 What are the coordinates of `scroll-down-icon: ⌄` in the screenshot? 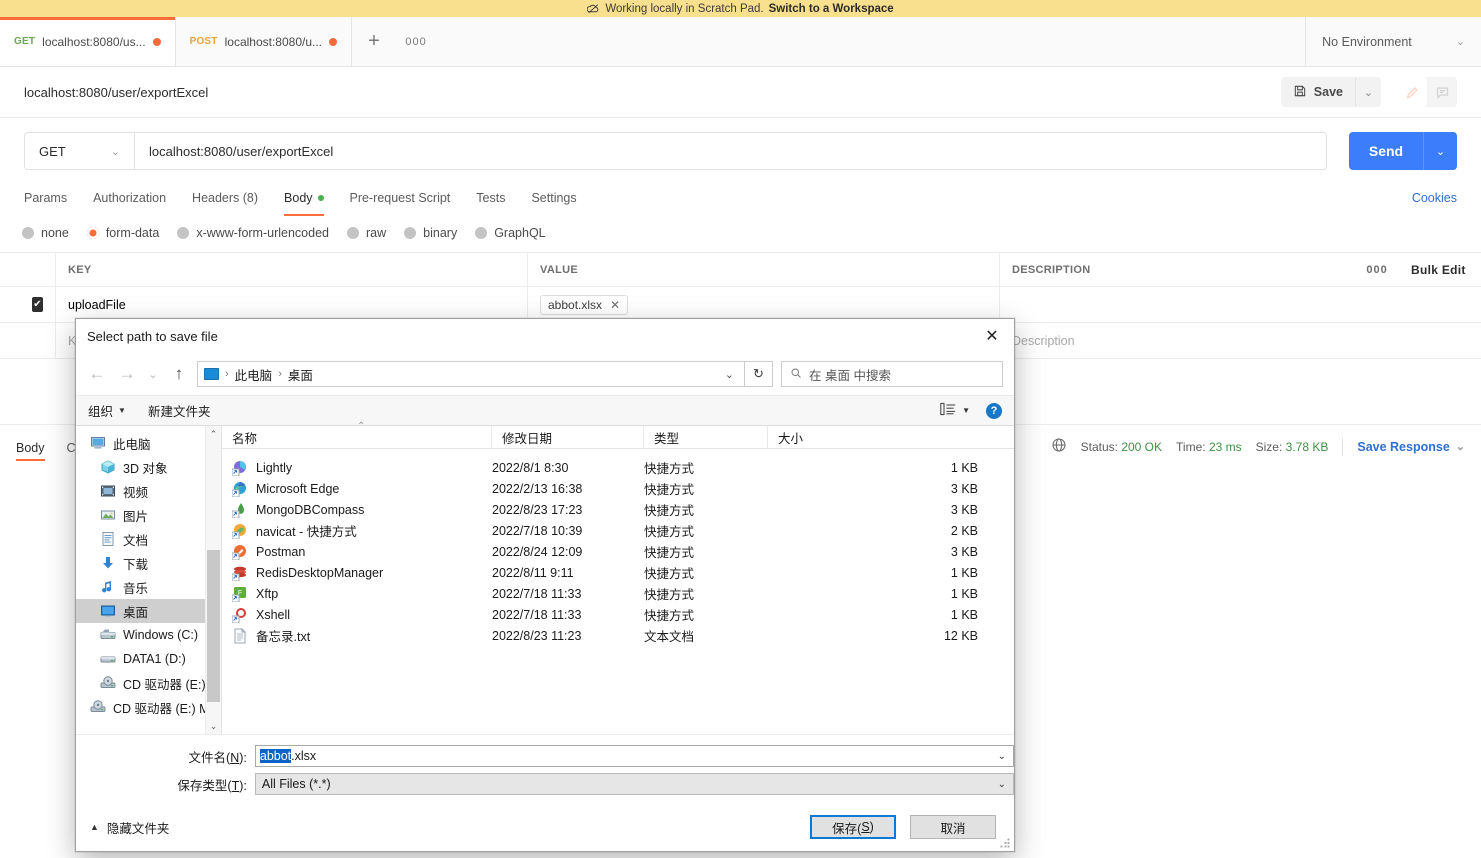 It's located at (213, 726).